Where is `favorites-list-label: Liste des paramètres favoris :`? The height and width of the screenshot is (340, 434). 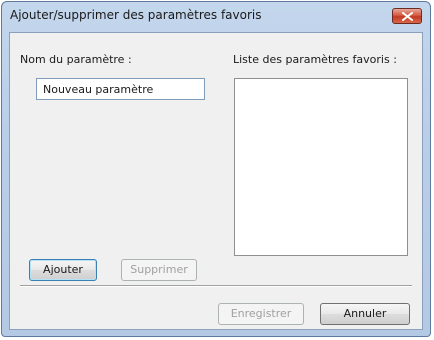 favorites-list-label: Liste des paramètres favoris : is located at coordinates (315, 59).